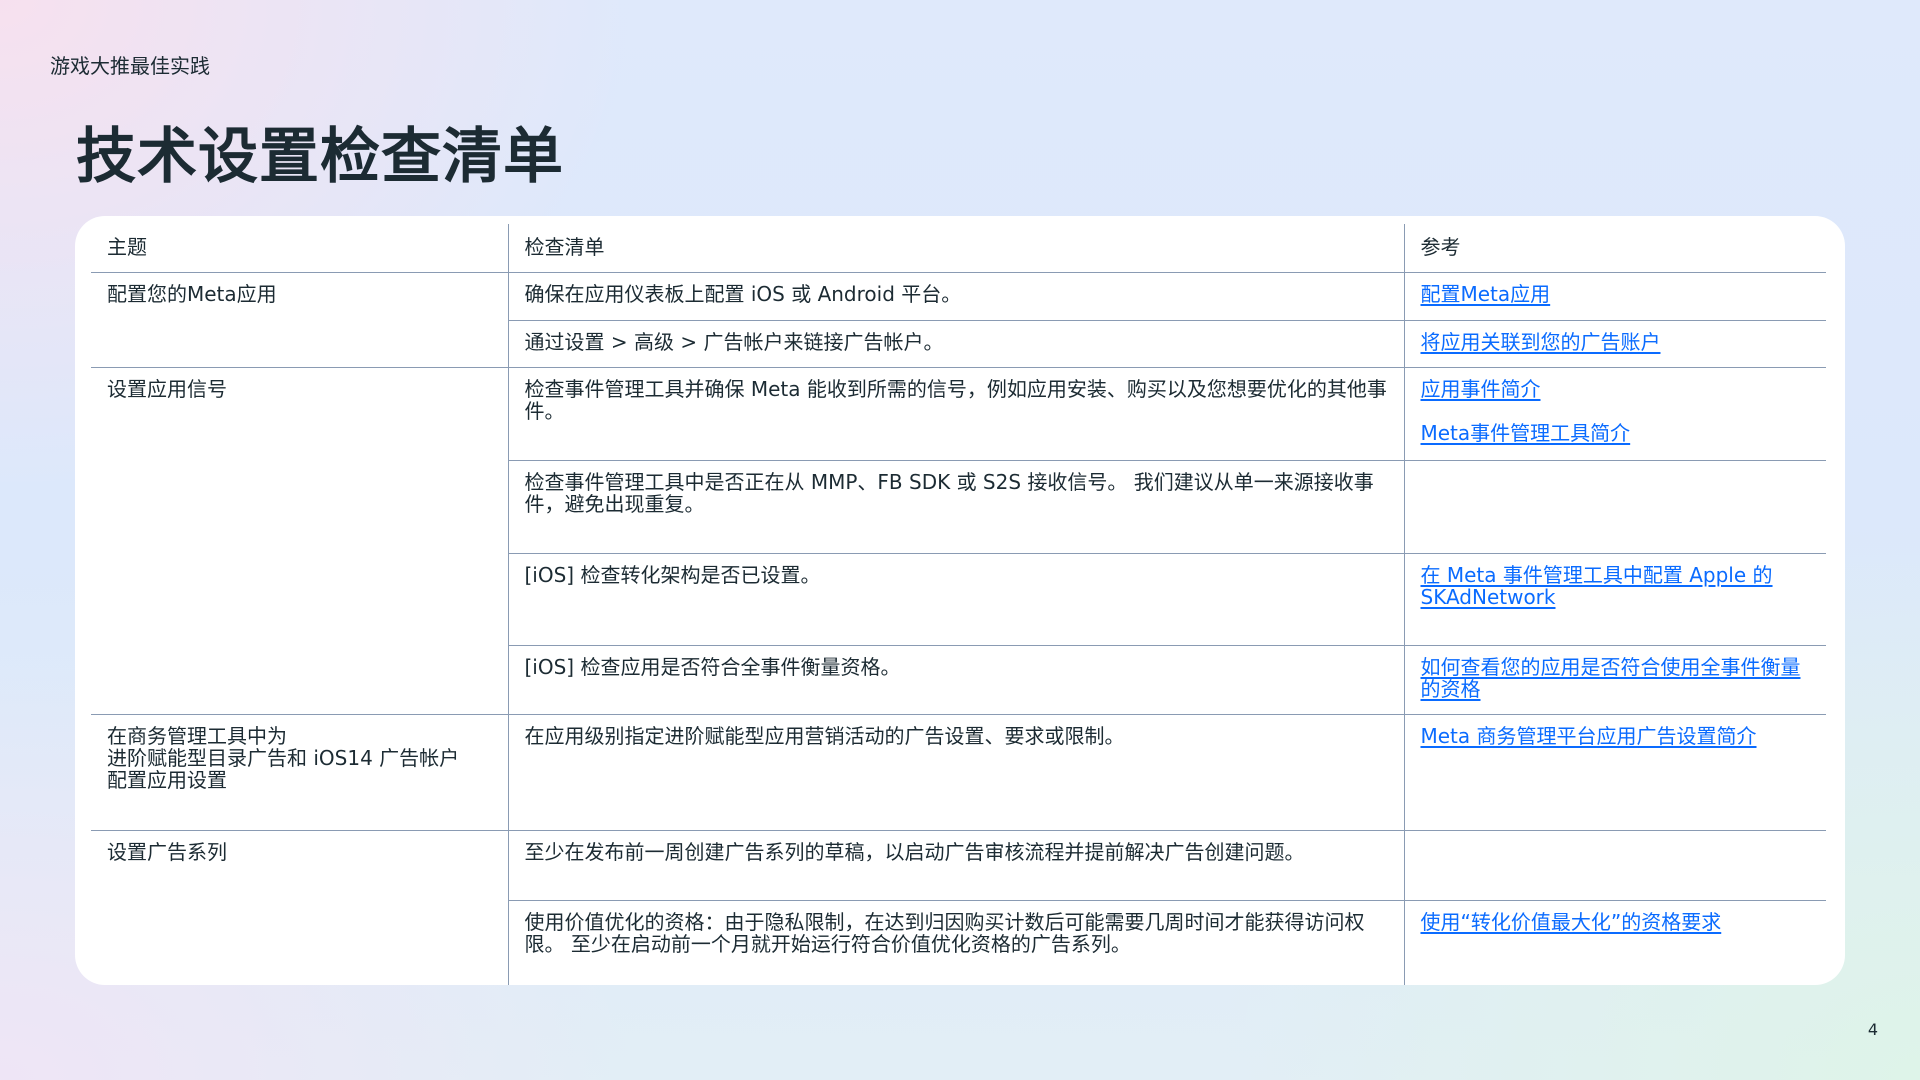 The image size is (1920, 1080). I want to click on page-title: 技术设置检查清单, so click(320, 157).